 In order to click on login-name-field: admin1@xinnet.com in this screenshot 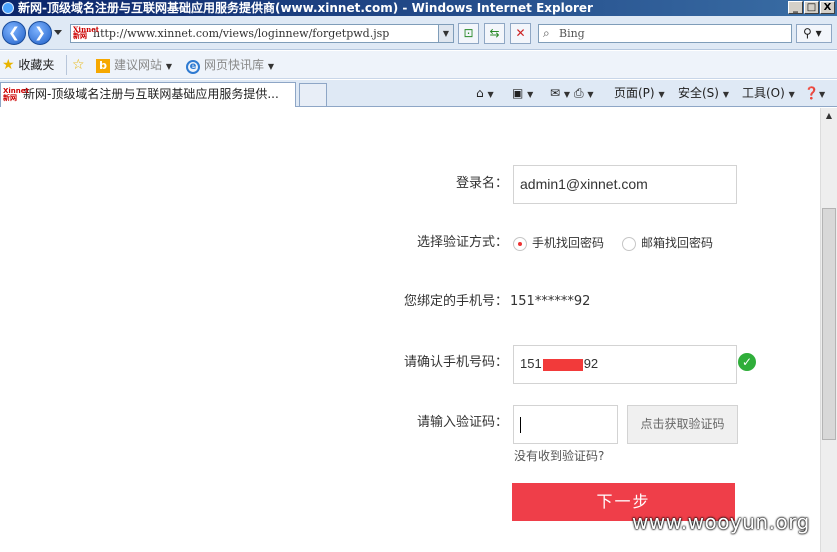, I will do `click(625, 184)`.